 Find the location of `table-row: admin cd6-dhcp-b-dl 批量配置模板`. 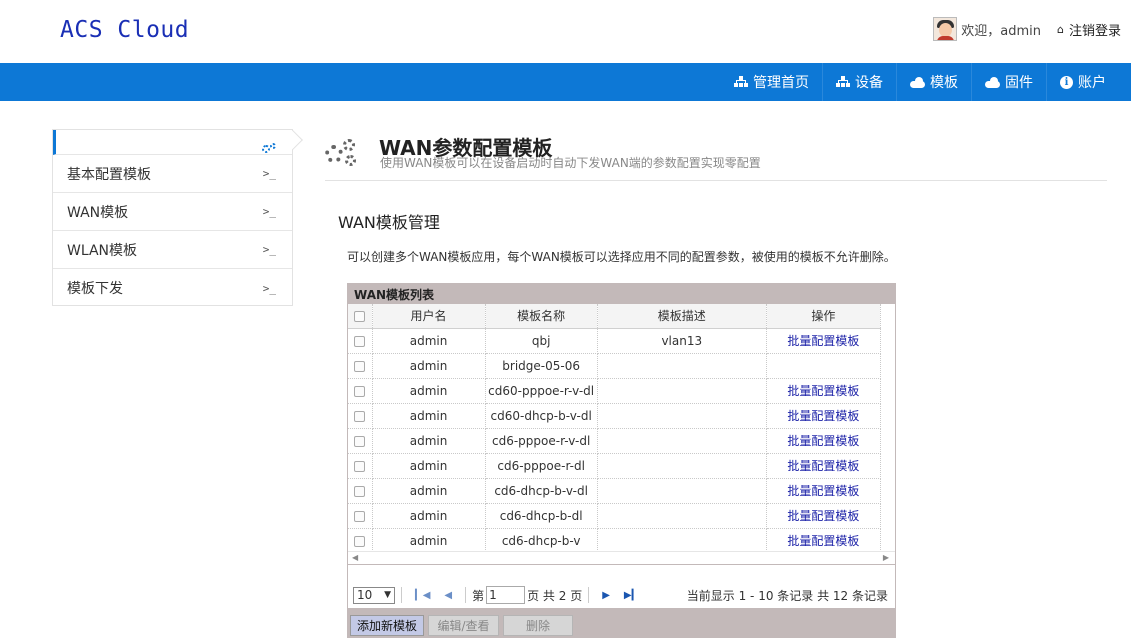

table-row: admin cd6-dhcp-b-dl 批量配置模板 is located at coordinates (615, 516).